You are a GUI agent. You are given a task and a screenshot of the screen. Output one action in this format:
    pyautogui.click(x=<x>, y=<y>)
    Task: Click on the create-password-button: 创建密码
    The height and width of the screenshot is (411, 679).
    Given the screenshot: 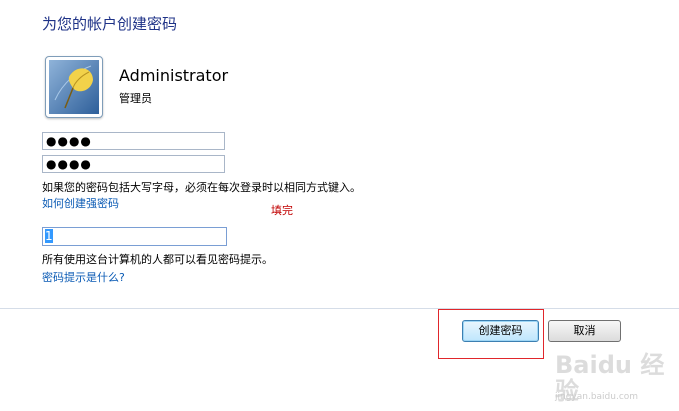 What is the action you would take?
    pyautogui.click(x=500, y=331)
    